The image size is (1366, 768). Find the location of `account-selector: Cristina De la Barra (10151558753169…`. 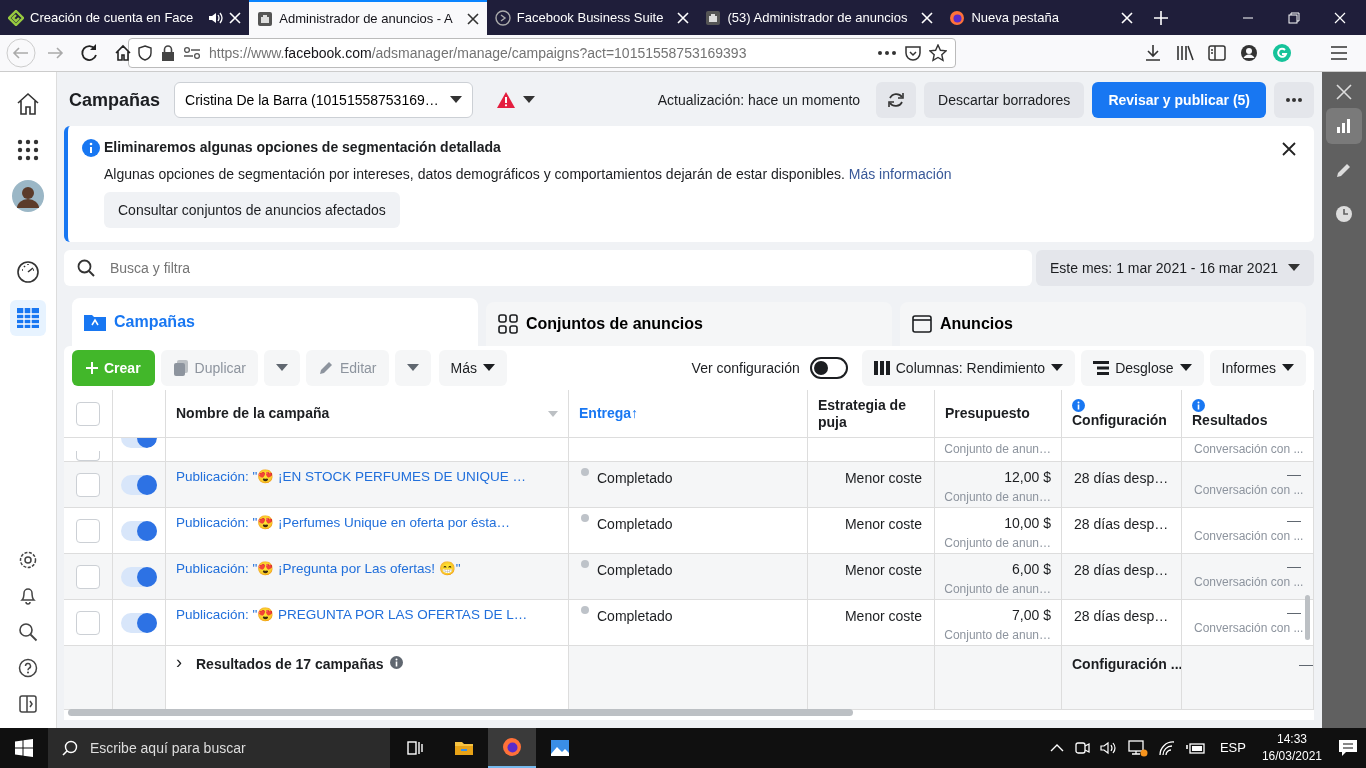

account-selector: Cristina De la Barra (10151558753169… is located at coordinates (324, 100).